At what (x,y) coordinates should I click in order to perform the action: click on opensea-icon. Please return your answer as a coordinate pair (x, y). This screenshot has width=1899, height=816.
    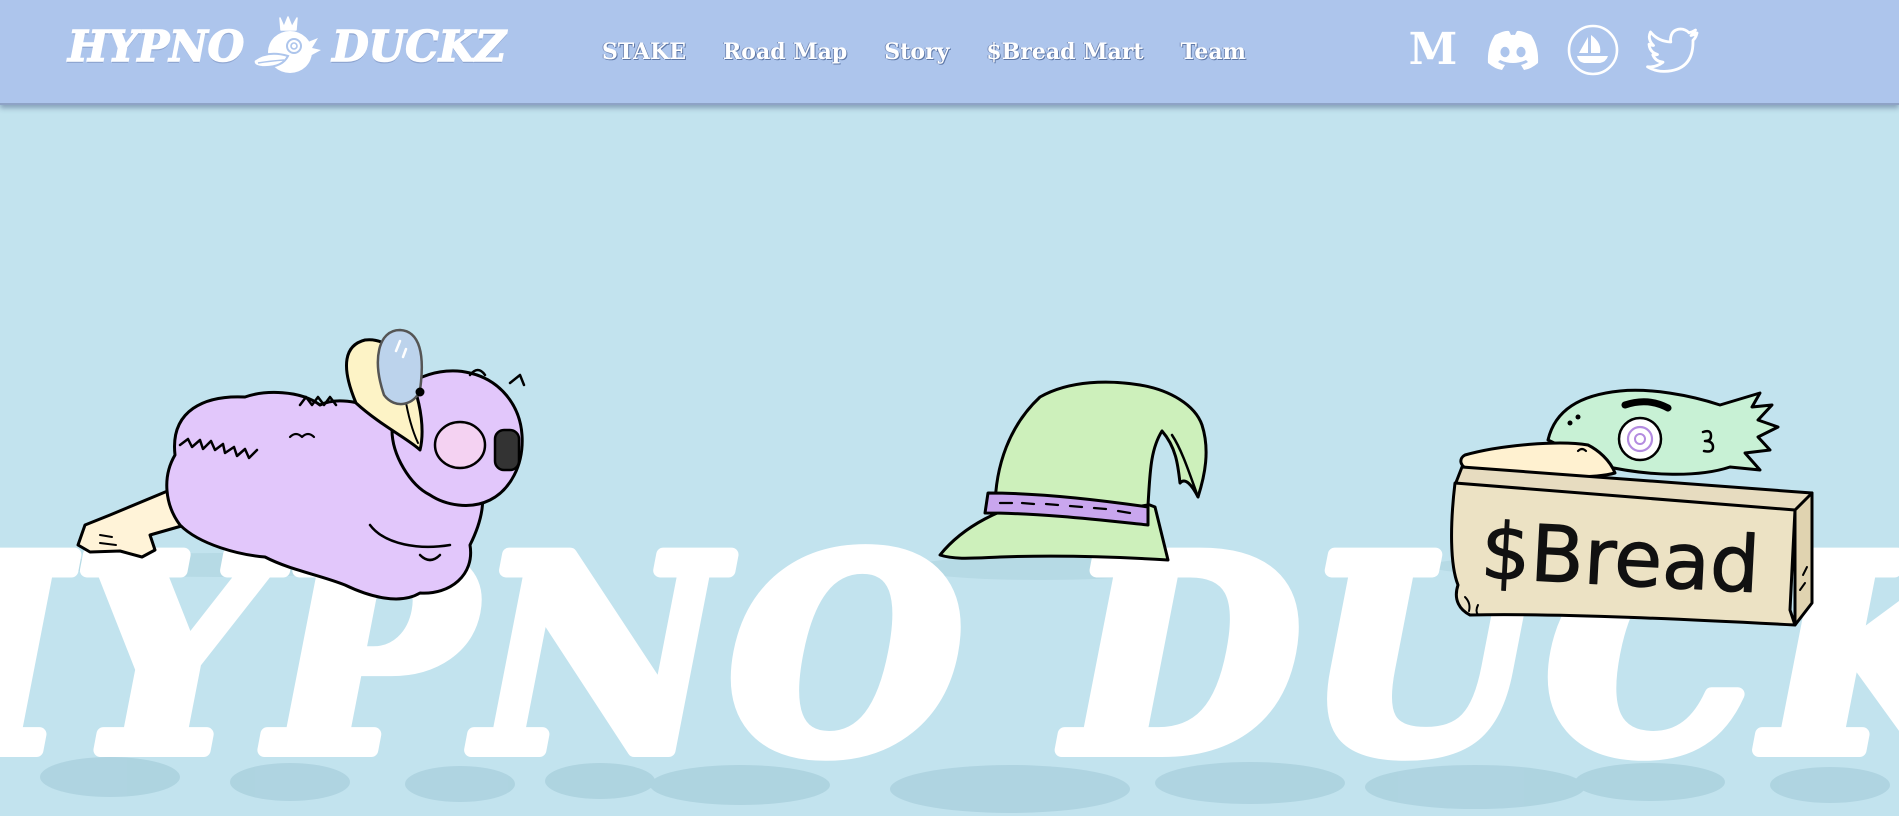
    Looking at the image, I should click on (1593, 50).